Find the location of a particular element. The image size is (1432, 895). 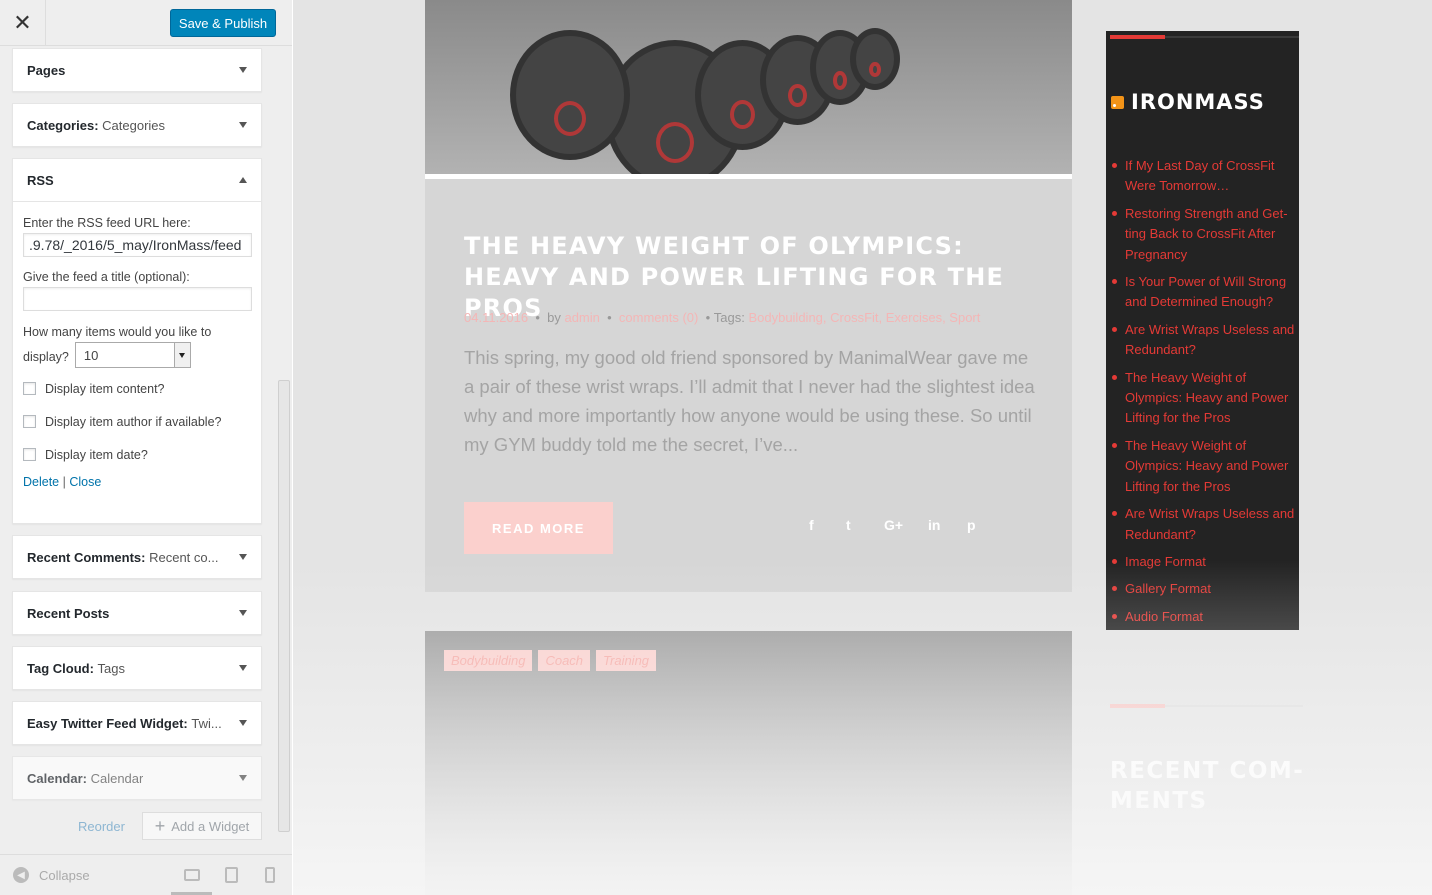

widget-title: Recent Comments is located at coordinates (84, 557).